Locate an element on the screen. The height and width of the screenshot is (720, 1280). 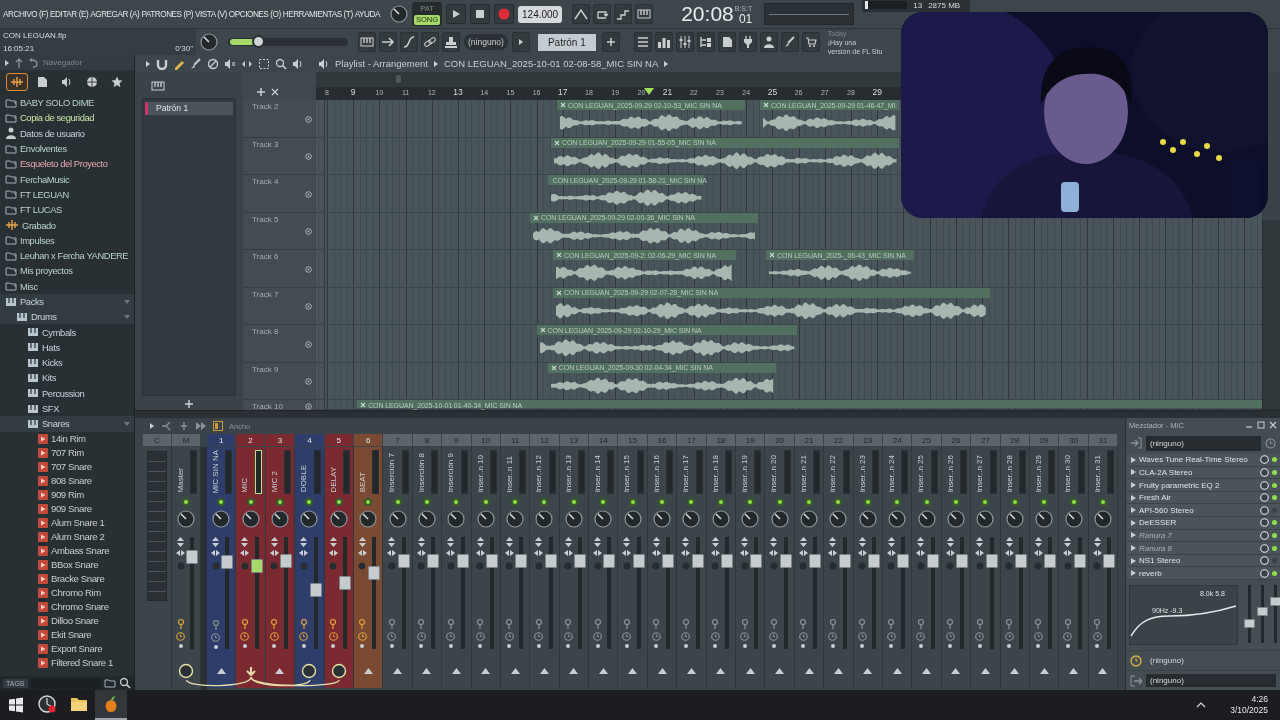
channel-name: Inser..n 11 is located at coordinates (509, 474).